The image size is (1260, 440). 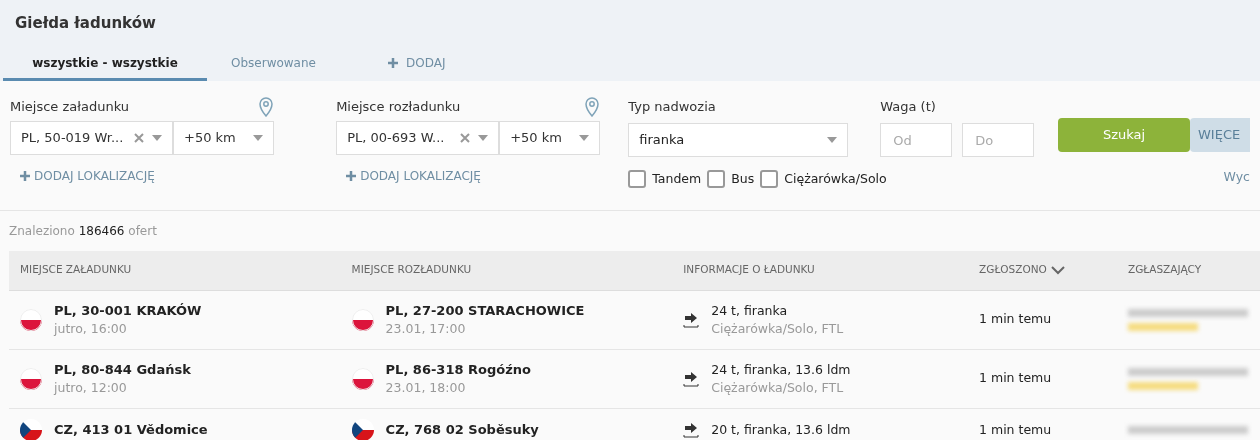 What do you see at coordinates (1057, 270) in the screenshot?
I see `sort-chevron-icon` at bounding box center [1057, 270].